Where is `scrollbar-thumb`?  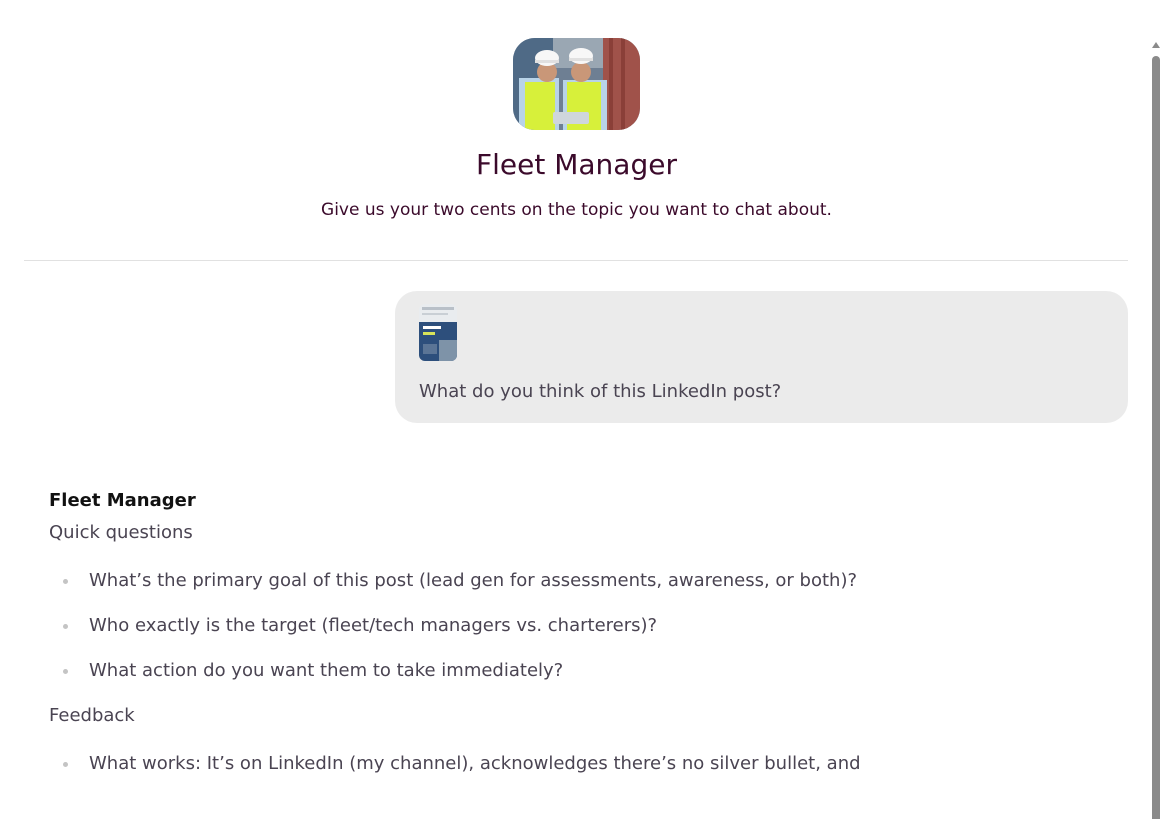 scrollbar-thumb is located at coordinates (1156, 437).